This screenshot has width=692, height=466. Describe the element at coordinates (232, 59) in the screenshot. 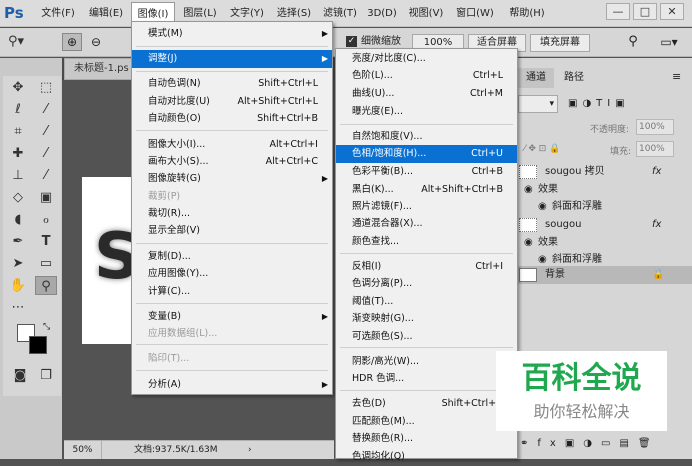

I see `image_menu-item: 调整(J) ▶` at that location.